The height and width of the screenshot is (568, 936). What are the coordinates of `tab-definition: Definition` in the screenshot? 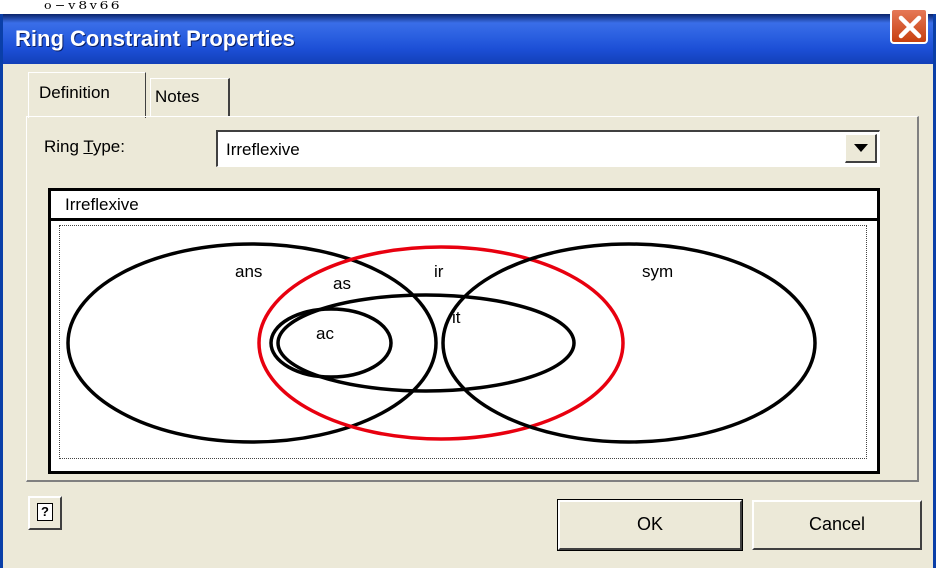 It's located at (87, 95).